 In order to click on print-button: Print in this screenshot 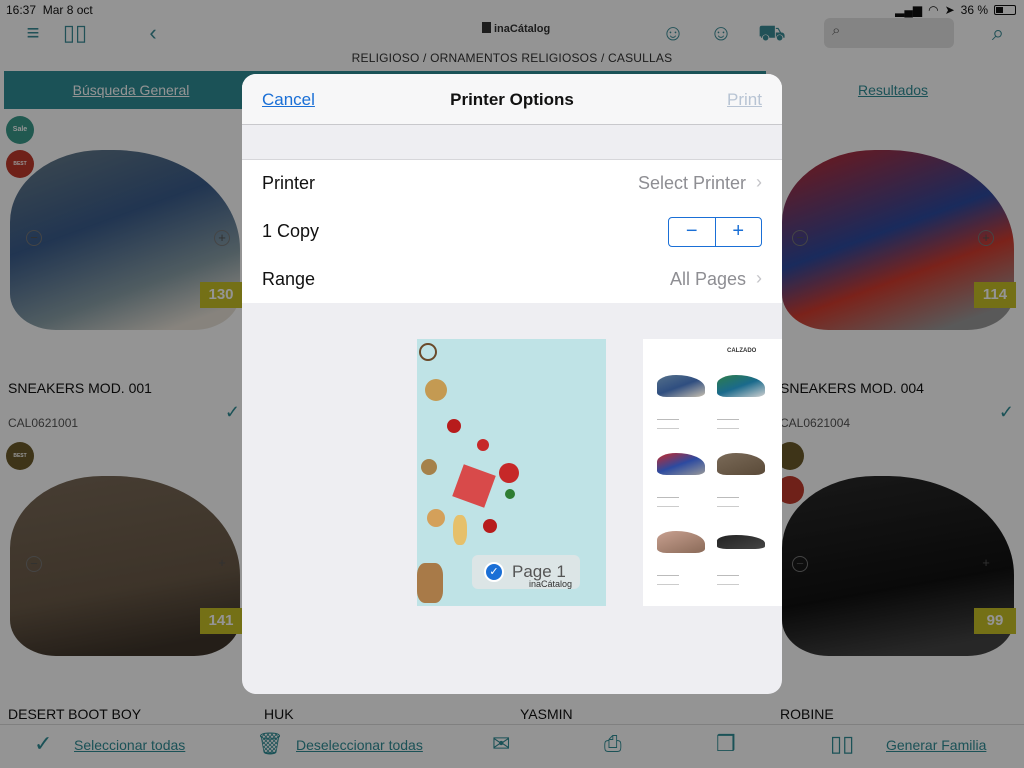, I will do `click(744, 100)`.